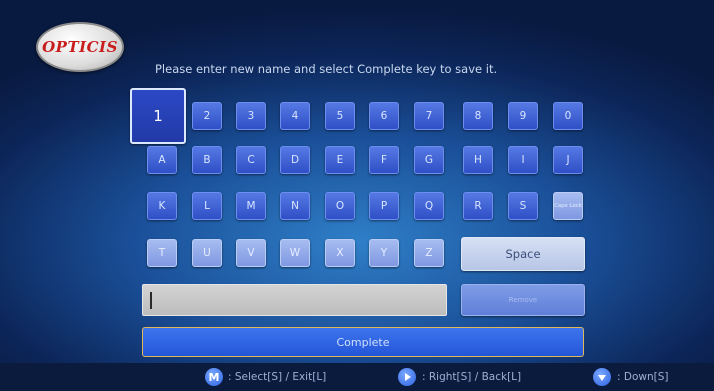 The image size is (714, 391). What do you see at coordinates (340, 160) in the screenshot?
I see `key-e: E` at bounding box center [340, 160].